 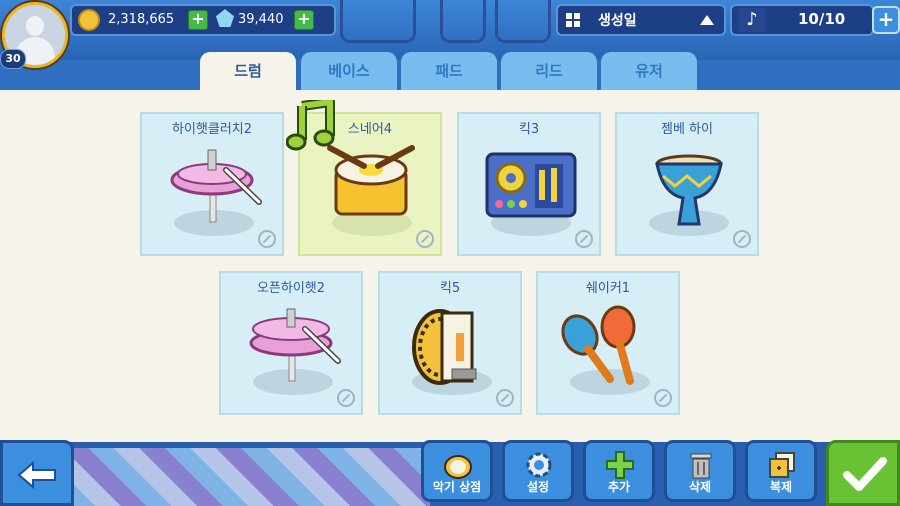 What do you see at coordinates (13, 59) in the screenshot?
I see `level-badge: 30` at bounding box center [13, 59].